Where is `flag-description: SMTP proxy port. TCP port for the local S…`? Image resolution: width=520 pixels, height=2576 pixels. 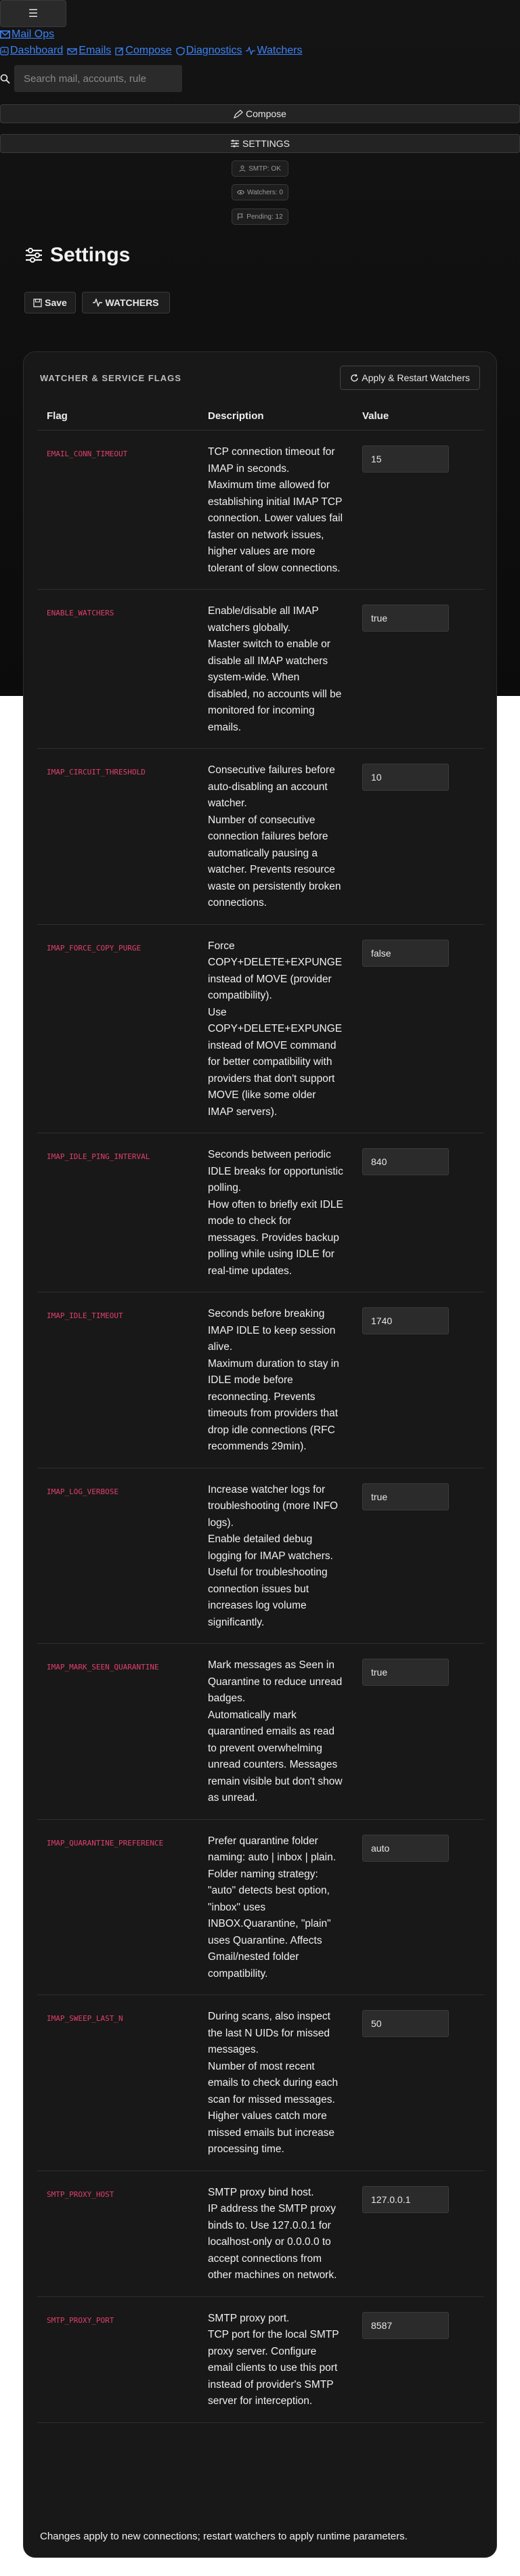
flag-description: SMTP proxy port. TCP port for the local S… is located at coordinates (276, 2359).